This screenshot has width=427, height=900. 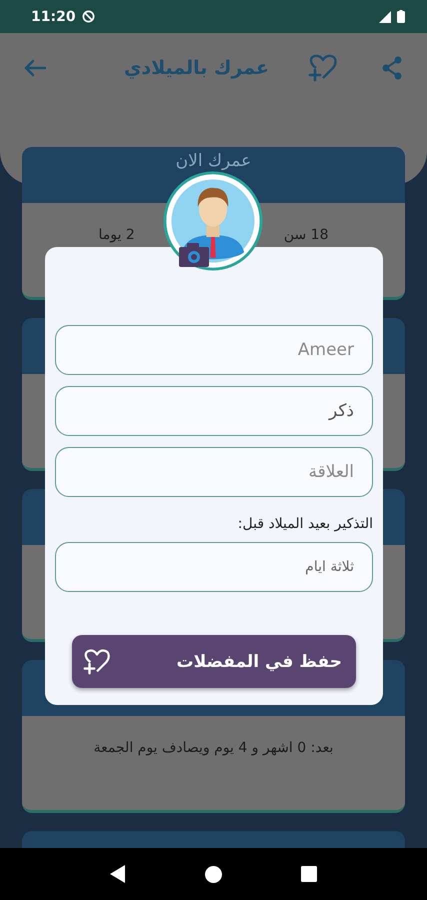 What do you see at coordinates (196, 68) in the screenshot?
I see `app-bar-title: عمرك بالميلادي` at bounding box center [196, 68].